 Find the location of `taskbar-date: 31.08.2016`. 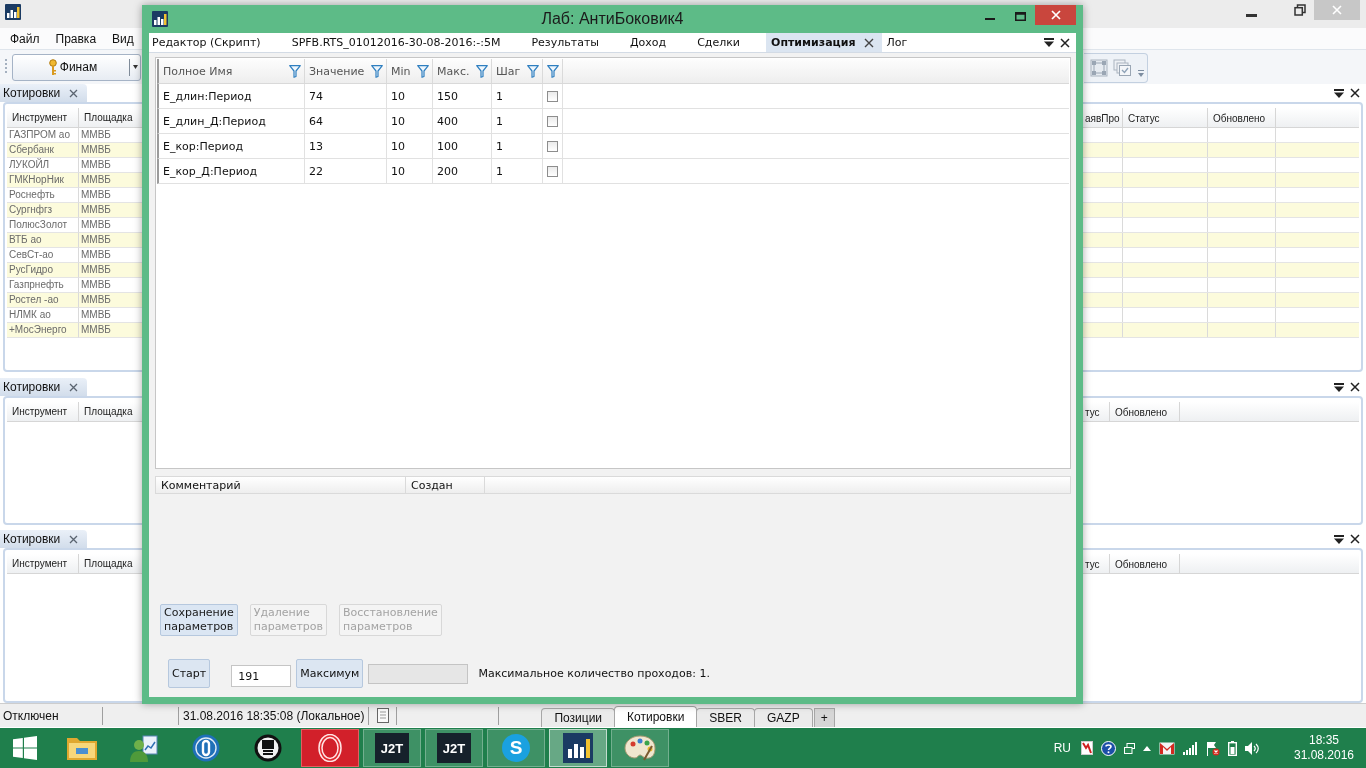

taskbar-date: 31.08.2016 is located at coordinates (1324, 755).